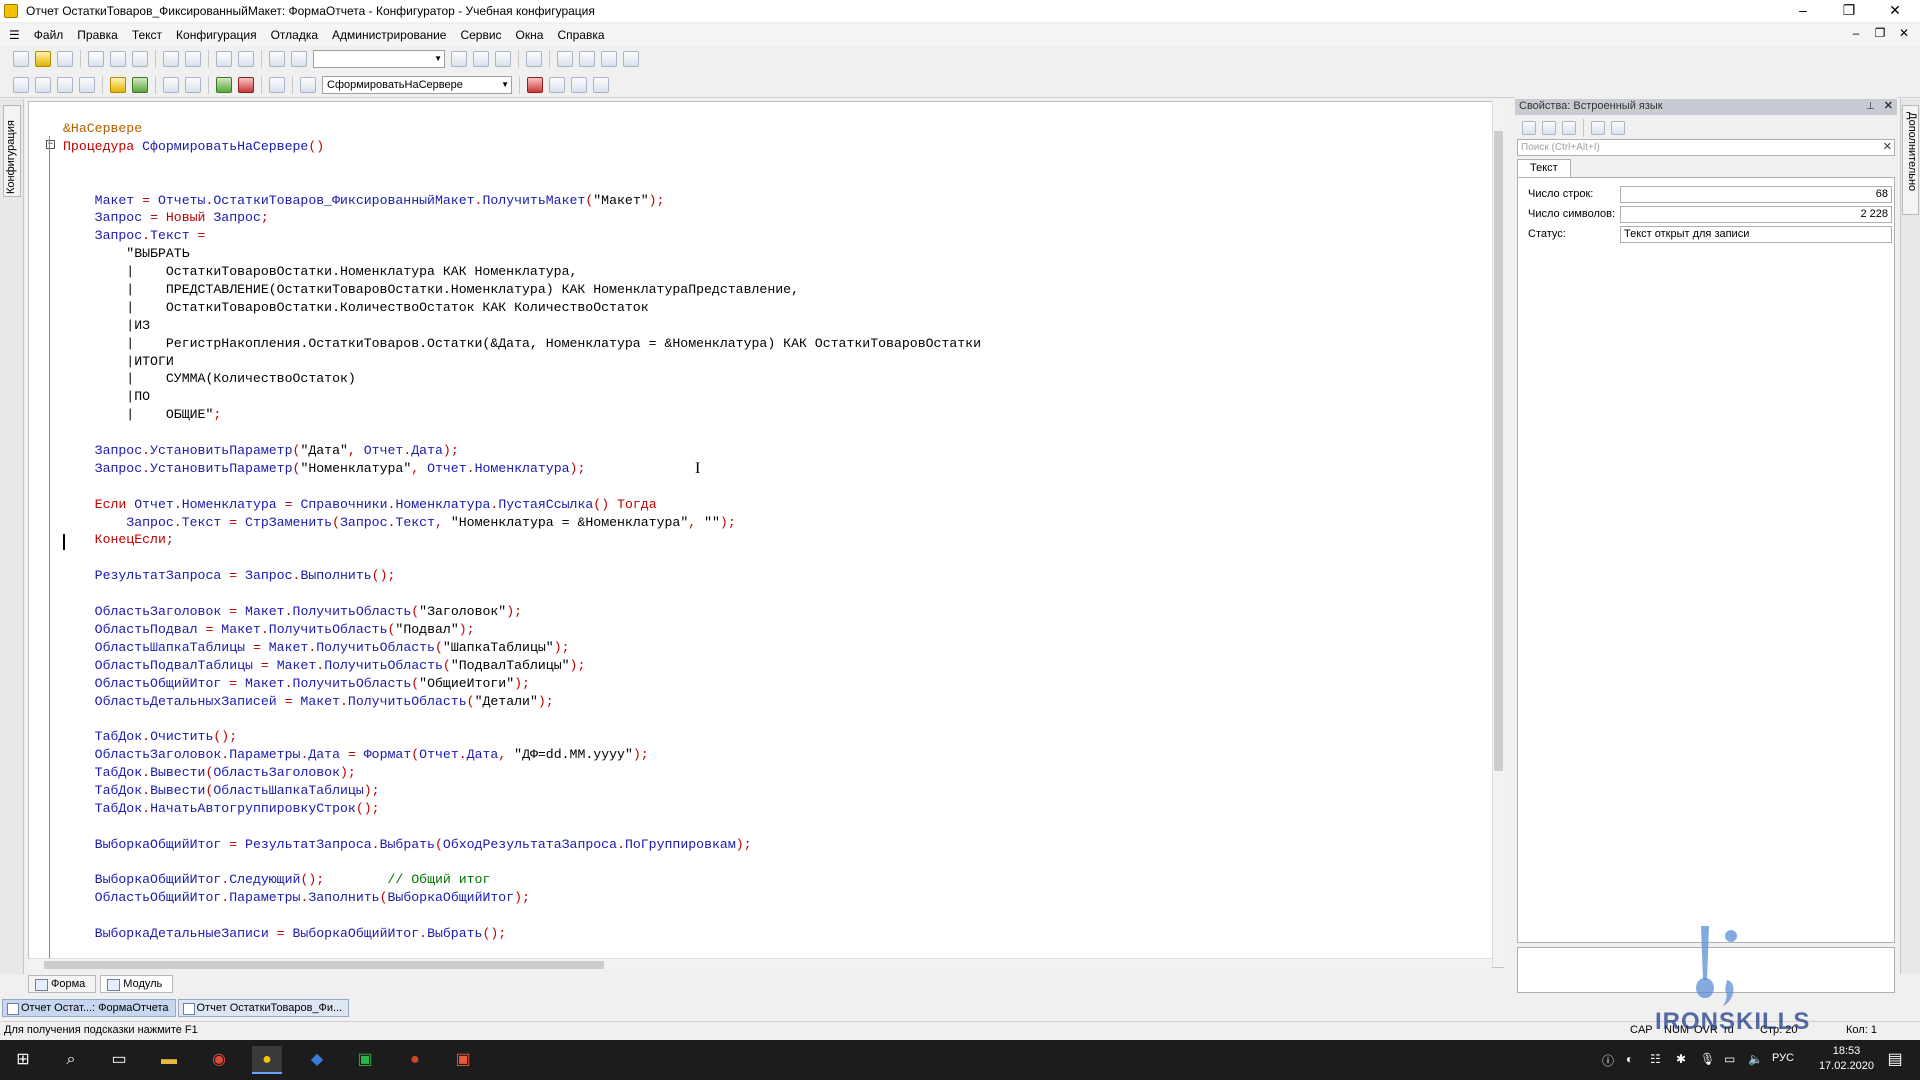 This screenshot has width=1920, height=1080. Describe the element at coordinates (1681, 1059) in the screenshot. I see `tray-bluetooth-icon: ✱` at that location.